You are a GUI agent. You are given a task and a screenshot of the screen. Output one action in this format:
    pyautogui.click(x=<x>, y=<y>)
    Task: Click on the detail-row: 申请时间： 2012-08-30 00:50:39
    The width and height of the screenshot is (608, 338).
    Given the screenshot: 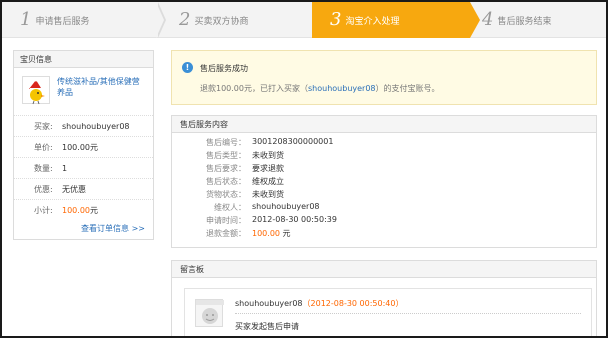 What is the action you would take?
    pyautogui.click(x=254, y=221)
    